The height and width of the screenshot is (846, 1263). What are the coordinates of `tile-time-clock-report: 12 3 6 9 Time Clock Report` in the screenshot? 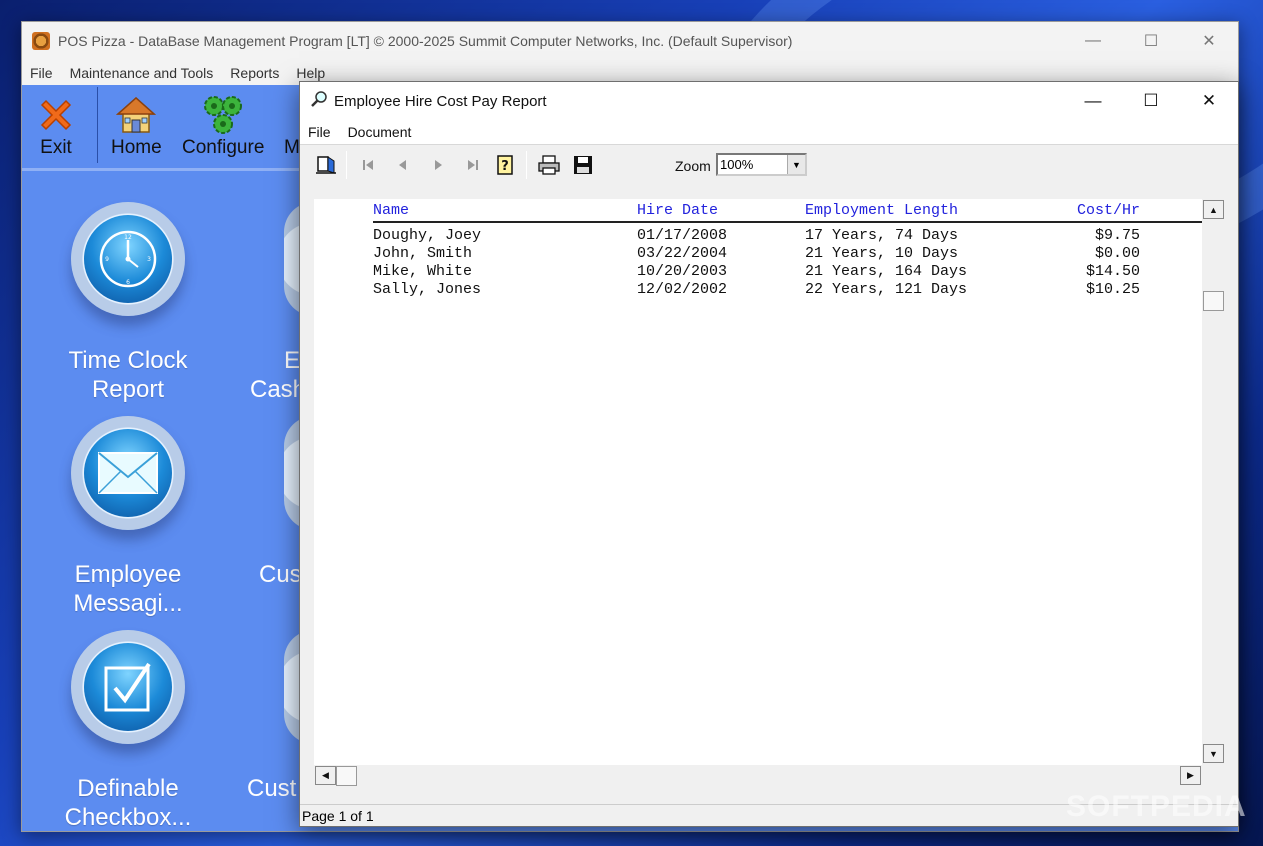 It's located at (128, 303).